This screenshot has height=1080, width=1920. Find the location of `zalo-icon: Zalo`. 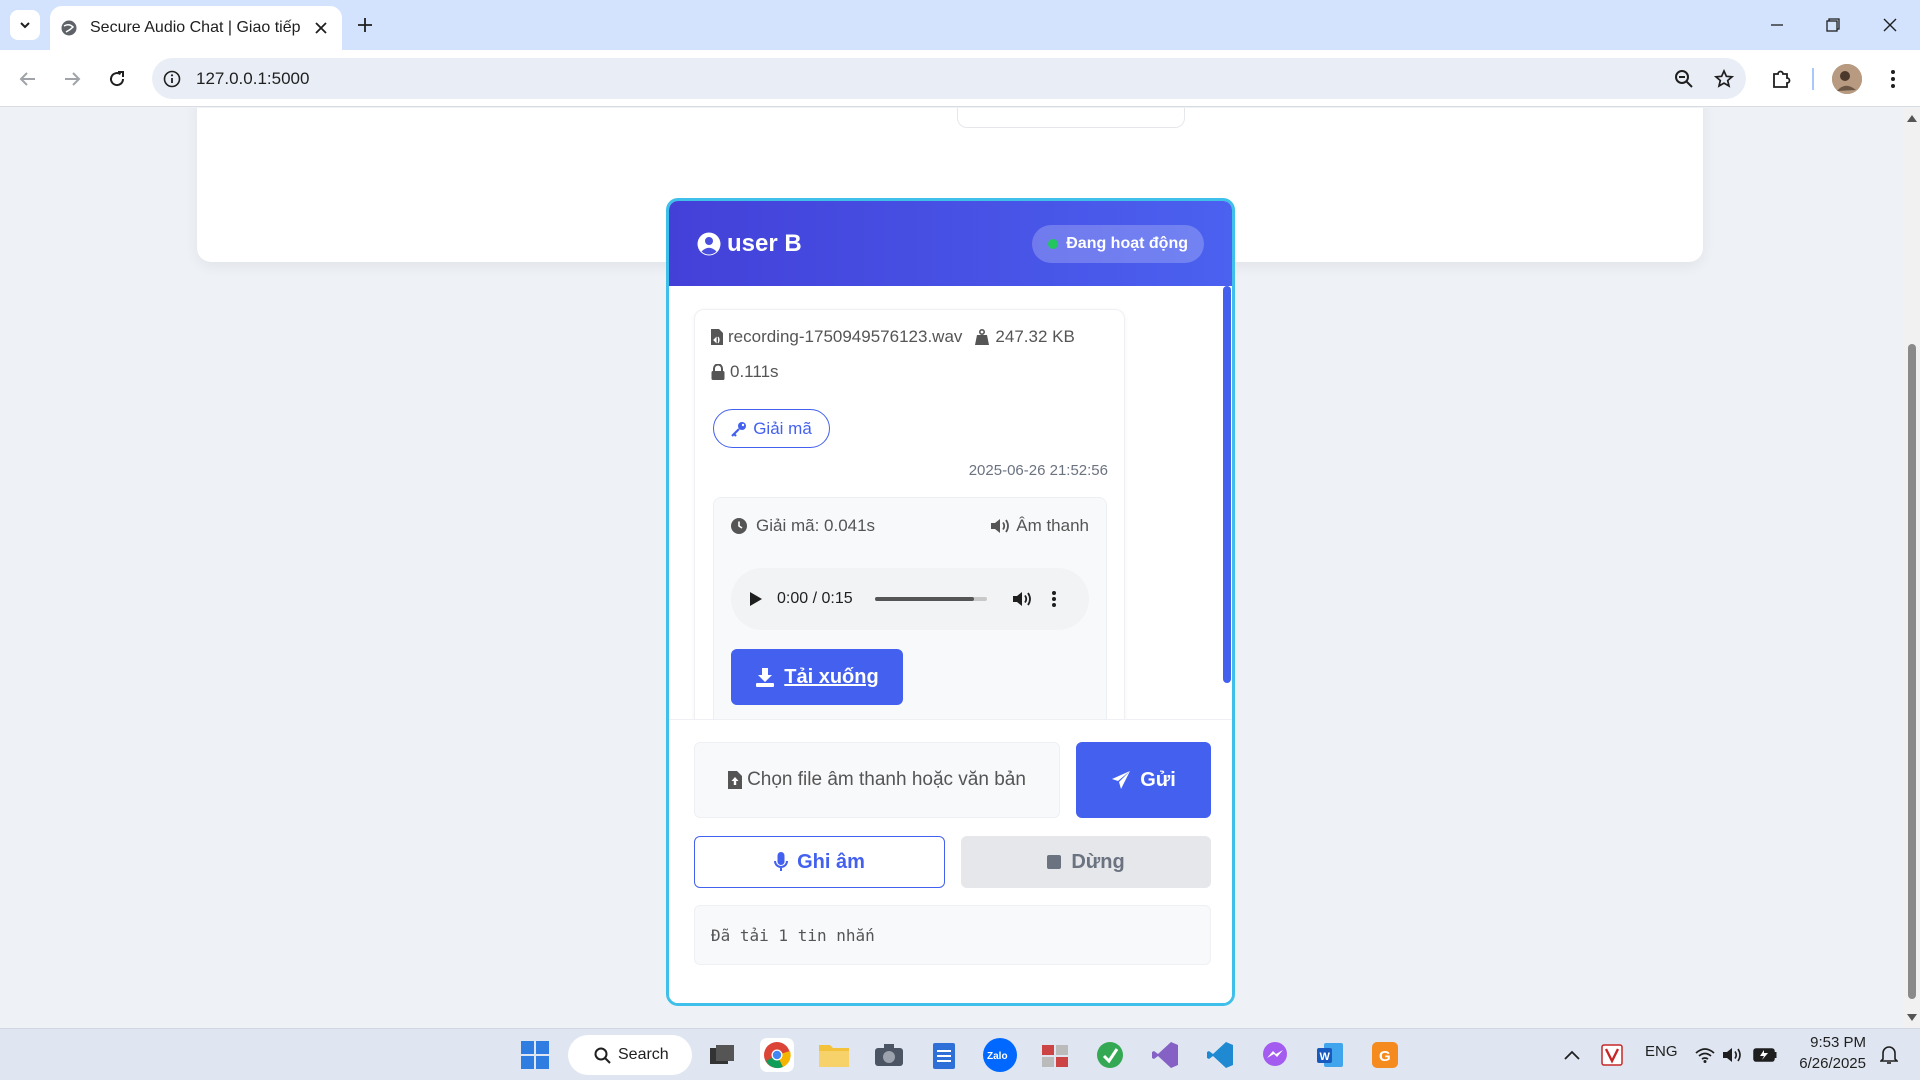

zalo-icon: Zalo is located at coordinates (1000, 1055).